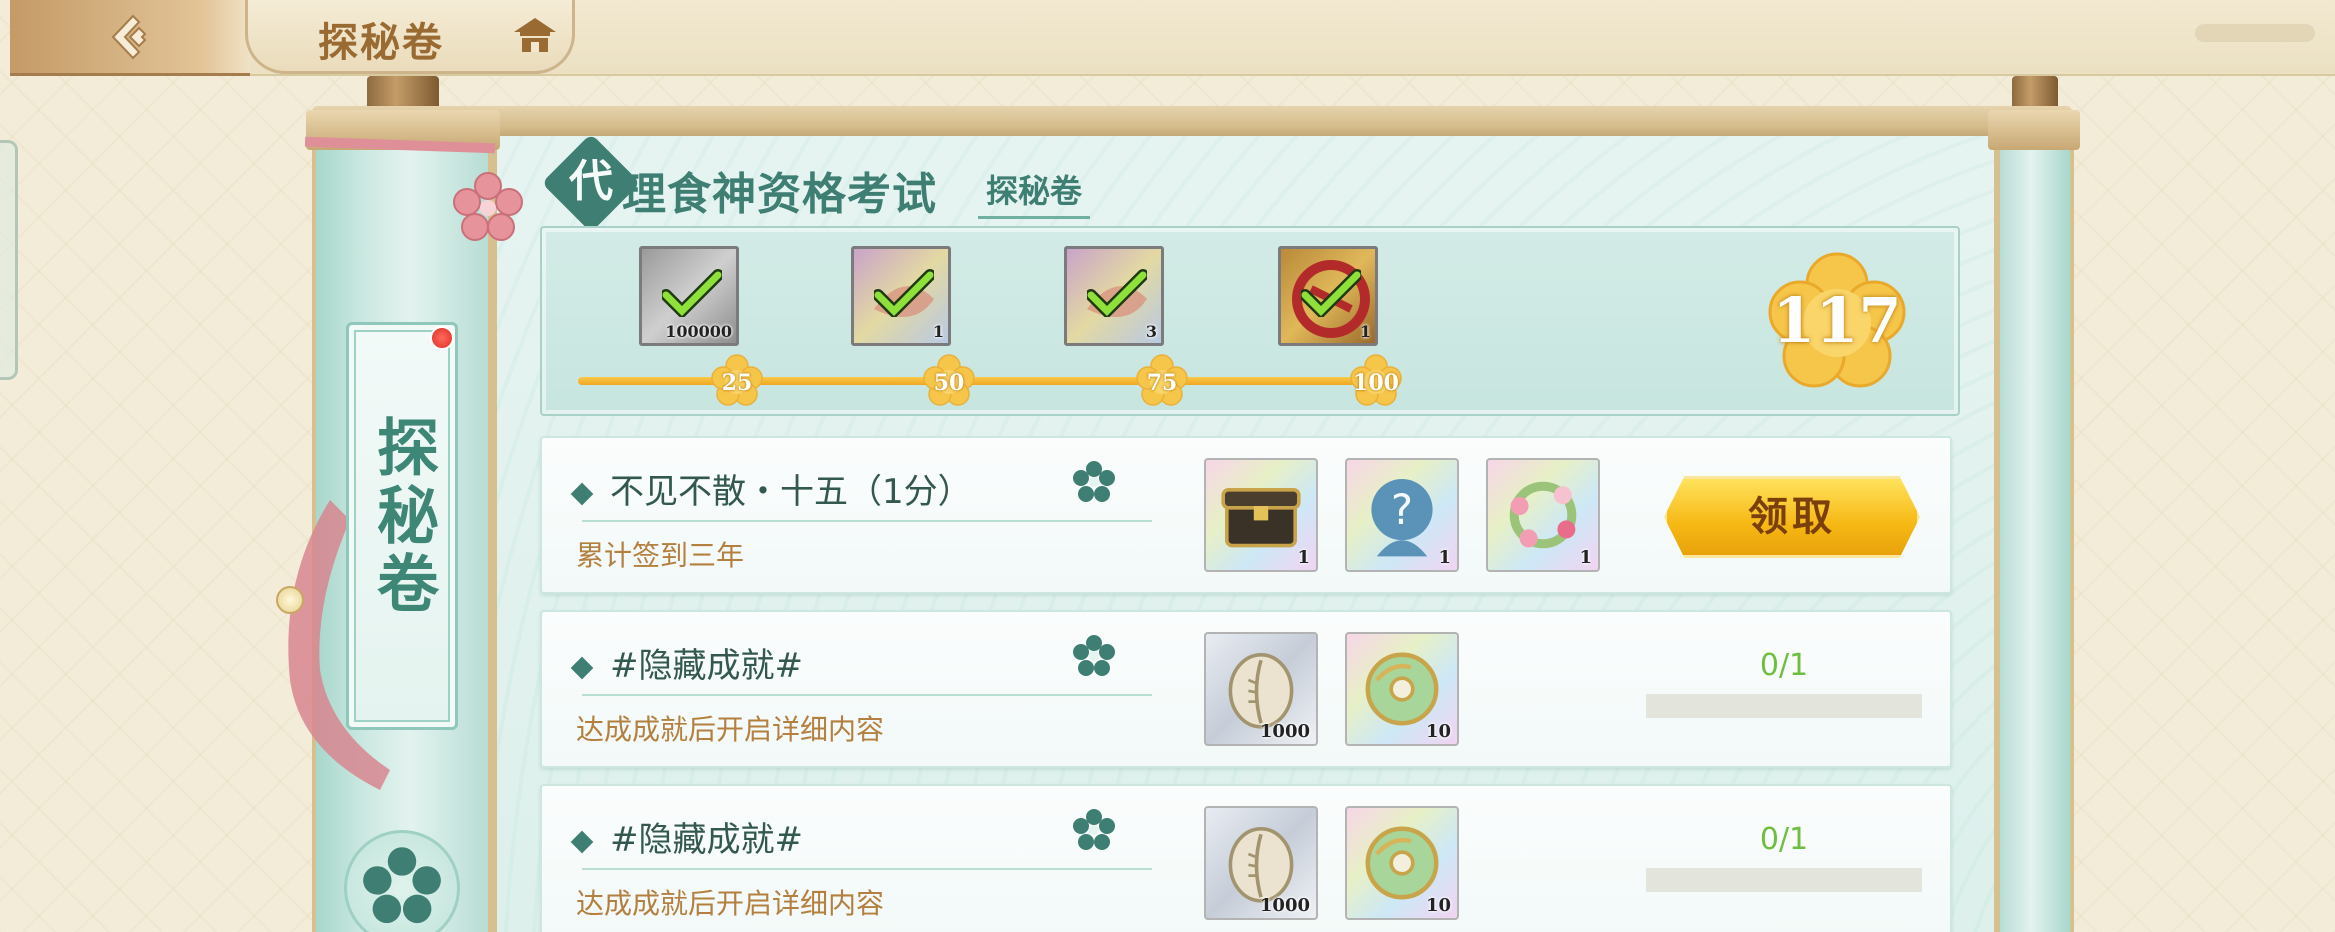 The height and width of the screenshot is (932, 2335). I want to click on reward-item: ? 1, so click(1402, 515).